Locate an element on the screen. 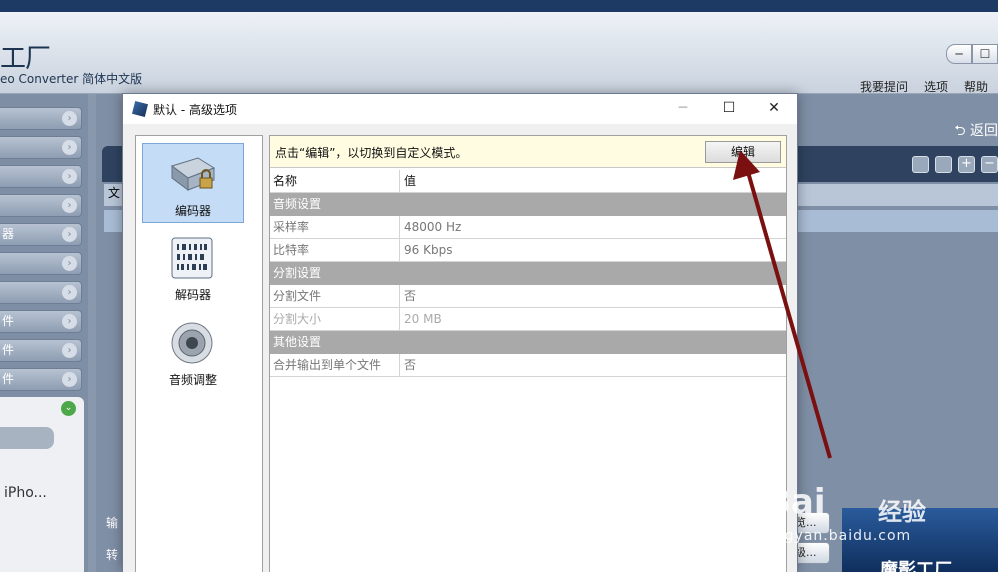 This screenshot has width=998, height=572. watermark-url: jingyan.baidu.com is located at coordinates (838, 536).